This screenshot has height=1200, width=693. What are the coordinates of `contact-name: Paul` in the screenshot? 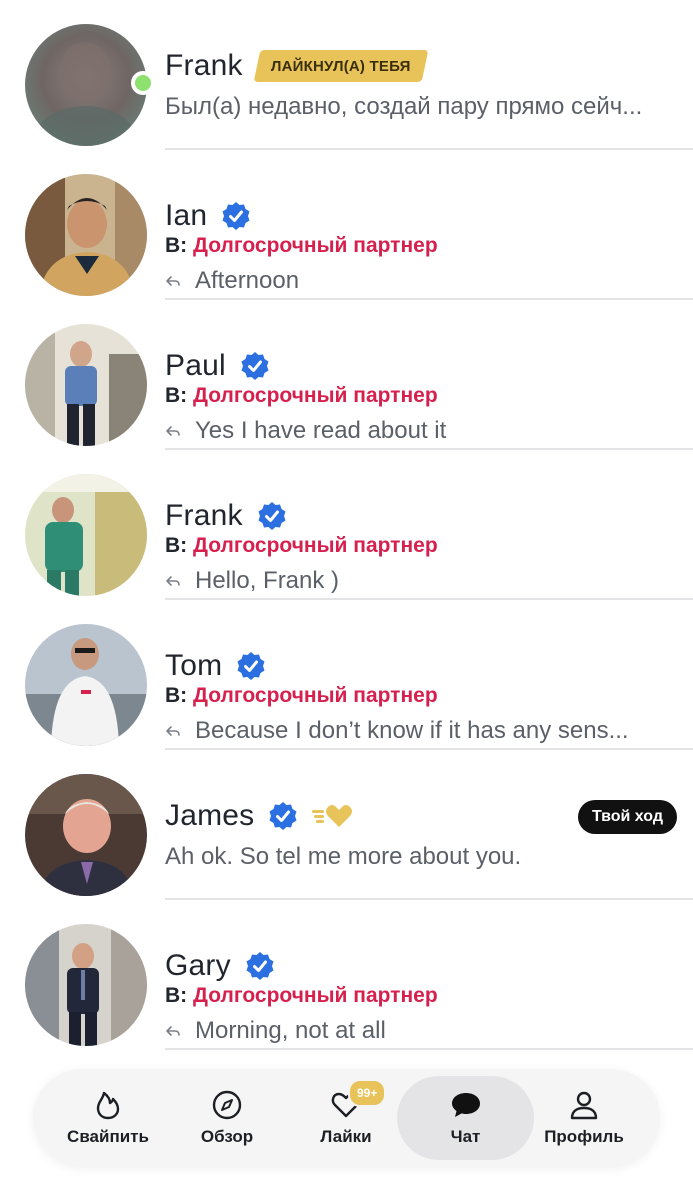 It's located at (195, 365).